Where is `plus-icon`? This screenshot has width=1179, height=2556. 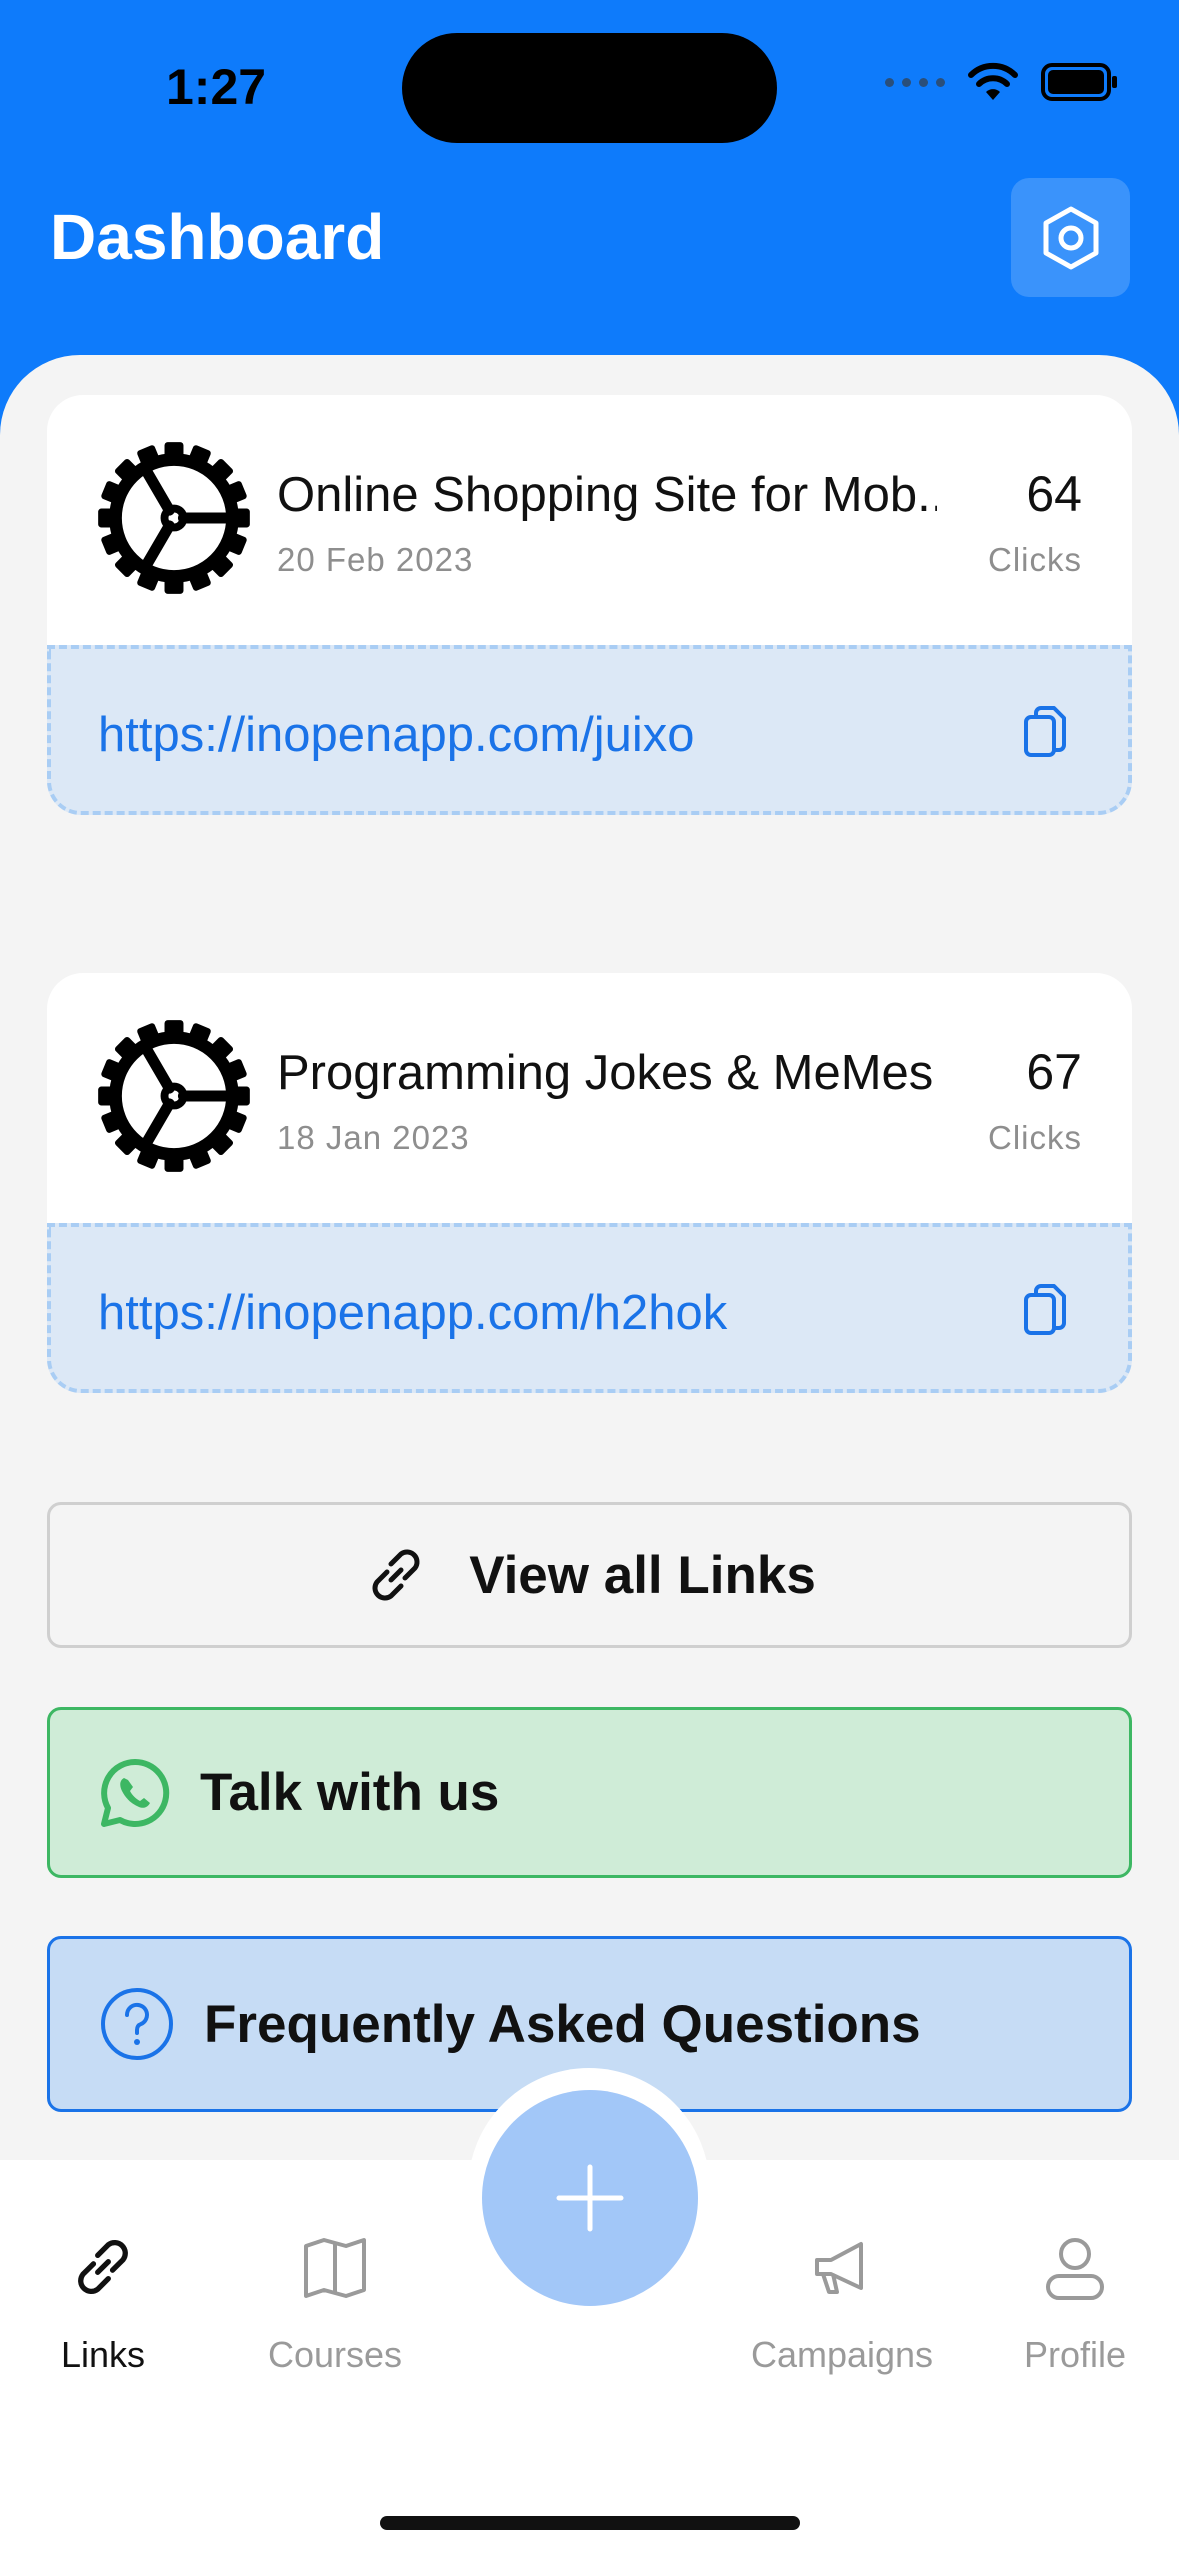
plus-icon is located at coordinates (590, 2198).